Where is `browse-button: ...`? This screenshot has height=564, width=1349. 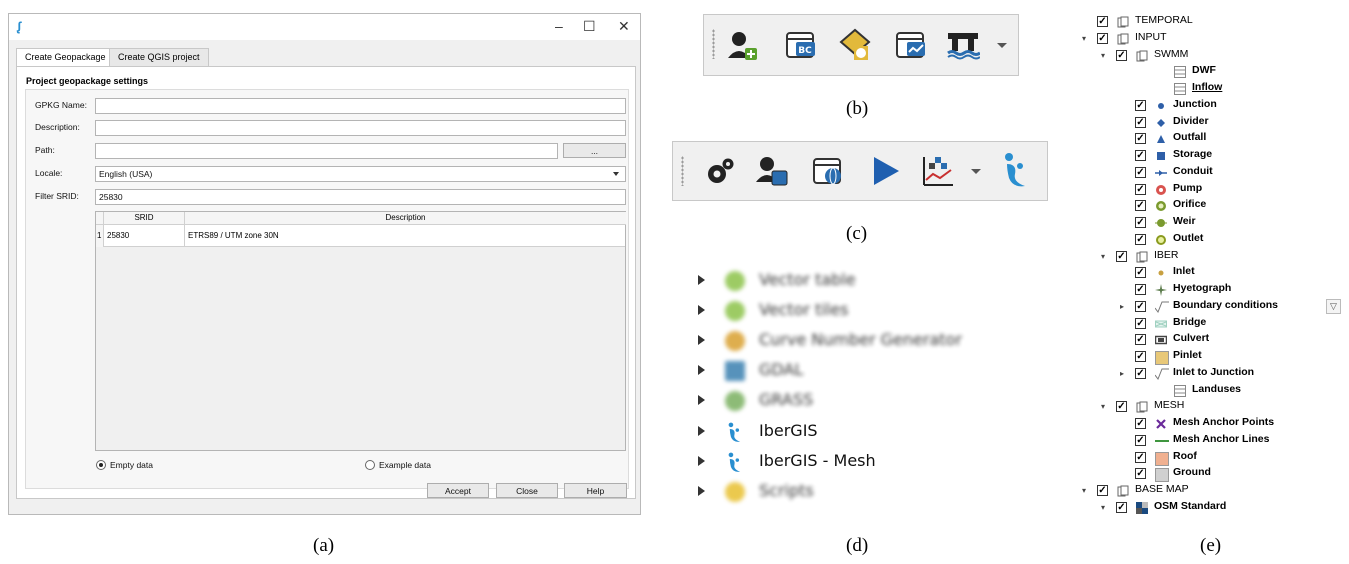
browse-button: ... is located at coordinates (594, 150).